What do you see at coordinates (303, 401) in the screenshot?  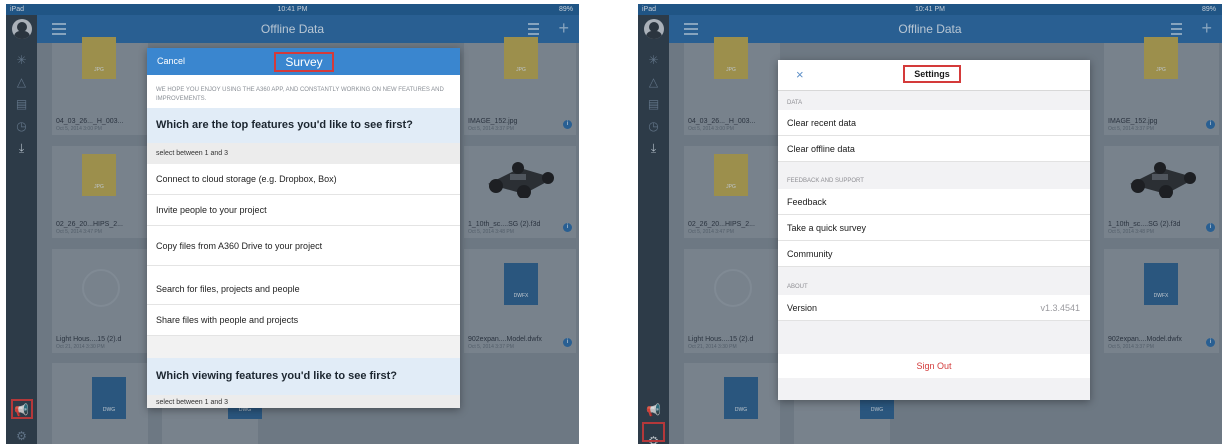 I see `question-2-hint: select between 1 and 3` at bounding box center [303, 401].